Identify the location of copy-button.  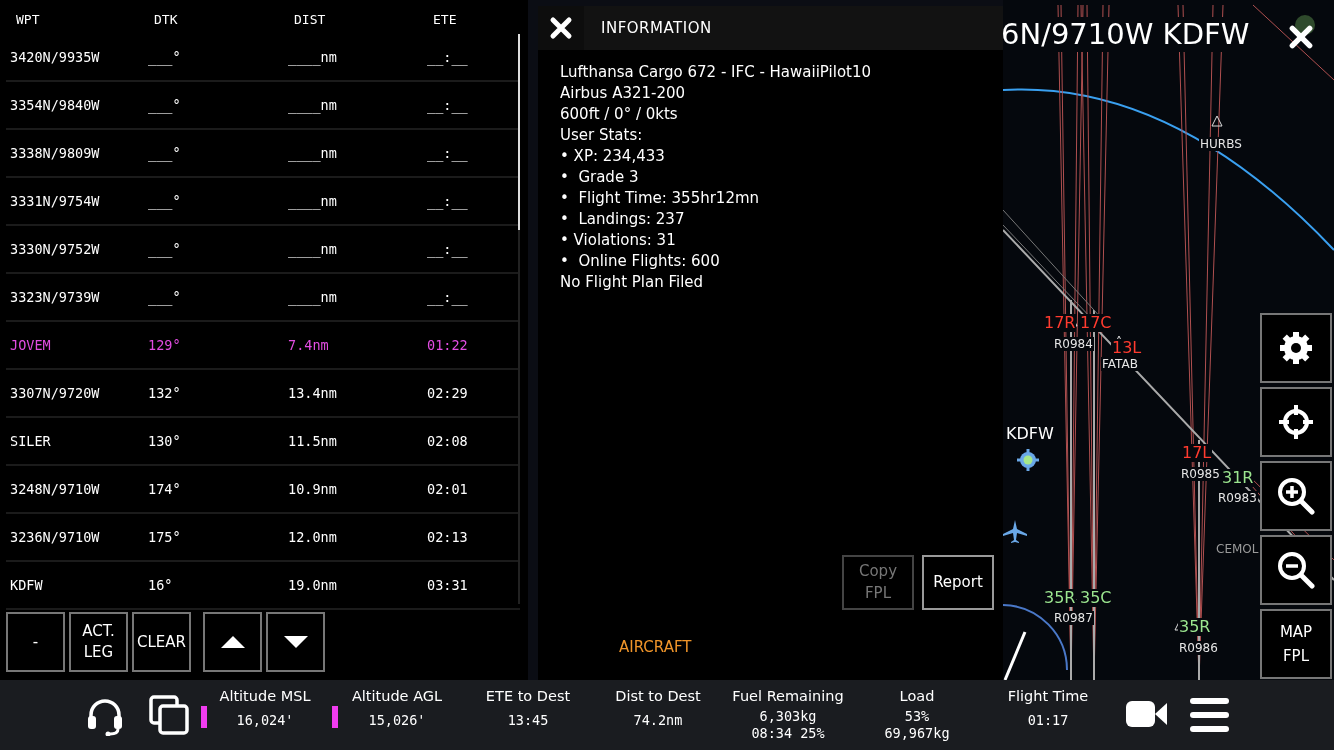
(169, 715).